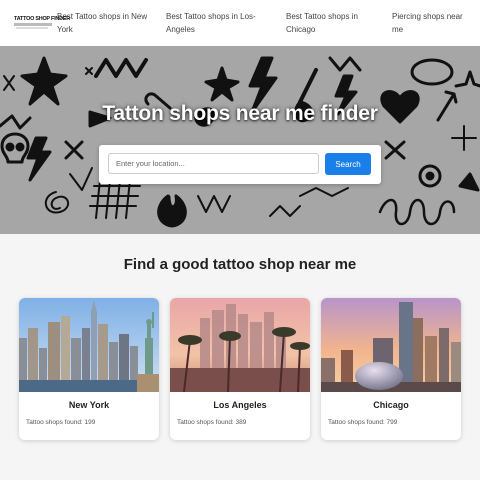 This screenshot has height=480, width=480. I want to click on site-logo: TATTOO SHOP FINDER, so click(42, 23).